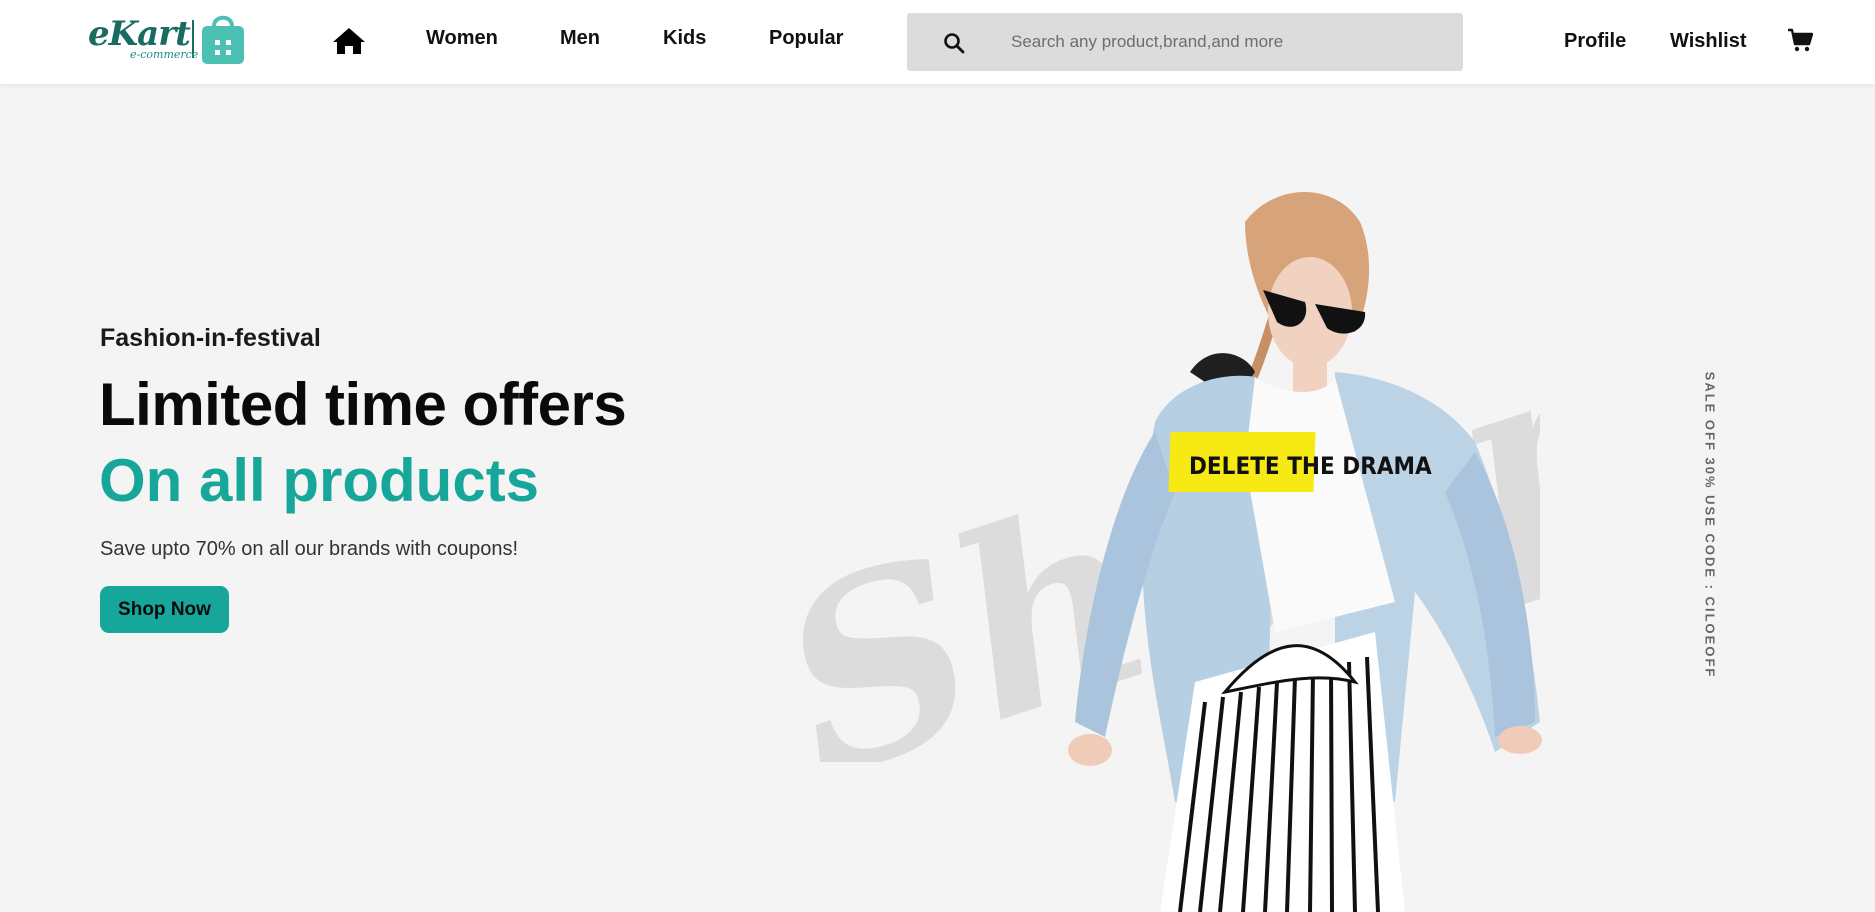 The image size is (1875, 912). Describe the element at coordinates (1310, 466) in the screenshot. I see `svg-text: DELETE THE DRAMA` at that location.